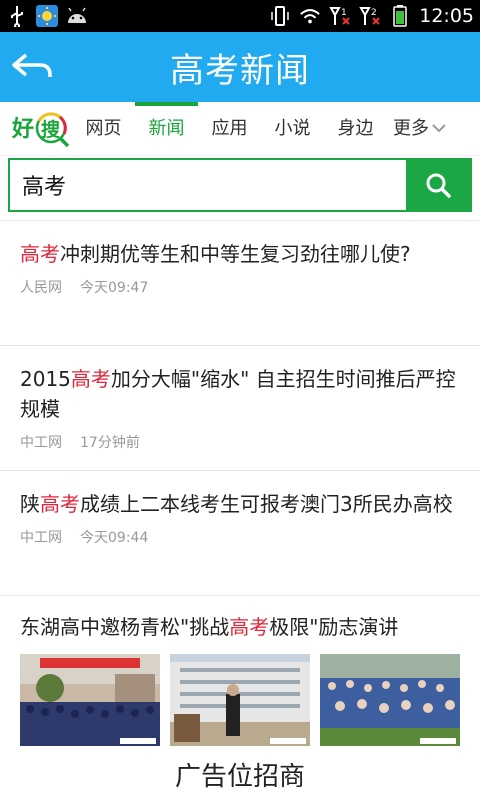 The image size is (480, 800). What do you see at coordinates (110, 443) in the screenshot?
I see `news-time: 17分钟前` at bounding box center [110, 443].